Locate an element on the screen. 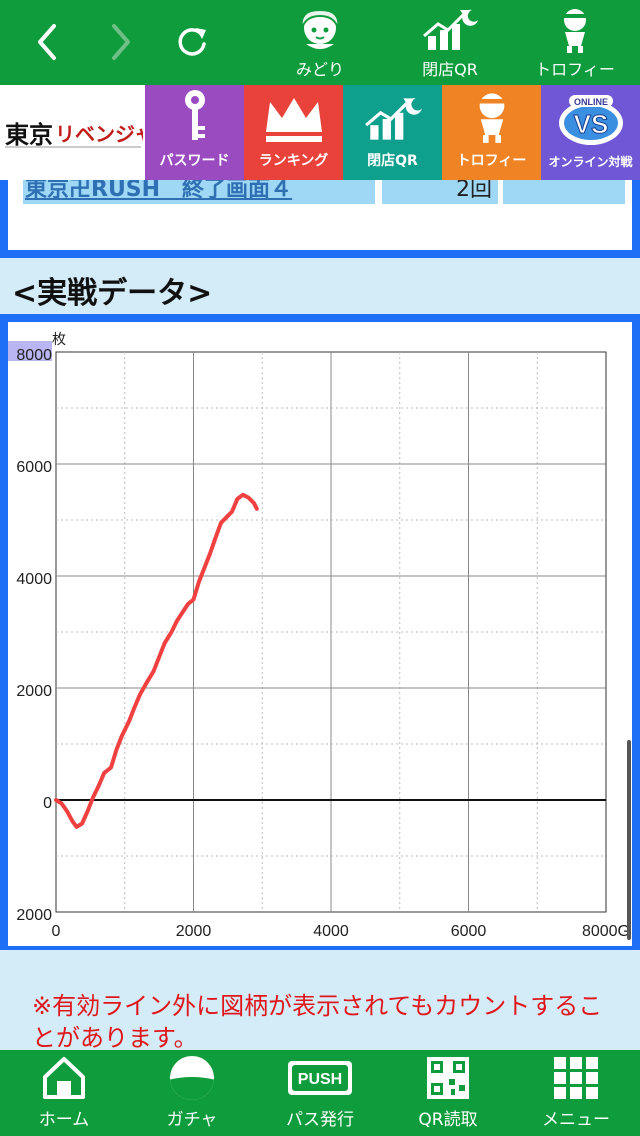  menu-closing-qr: 閉店QR is located at coordinates (392, 132).